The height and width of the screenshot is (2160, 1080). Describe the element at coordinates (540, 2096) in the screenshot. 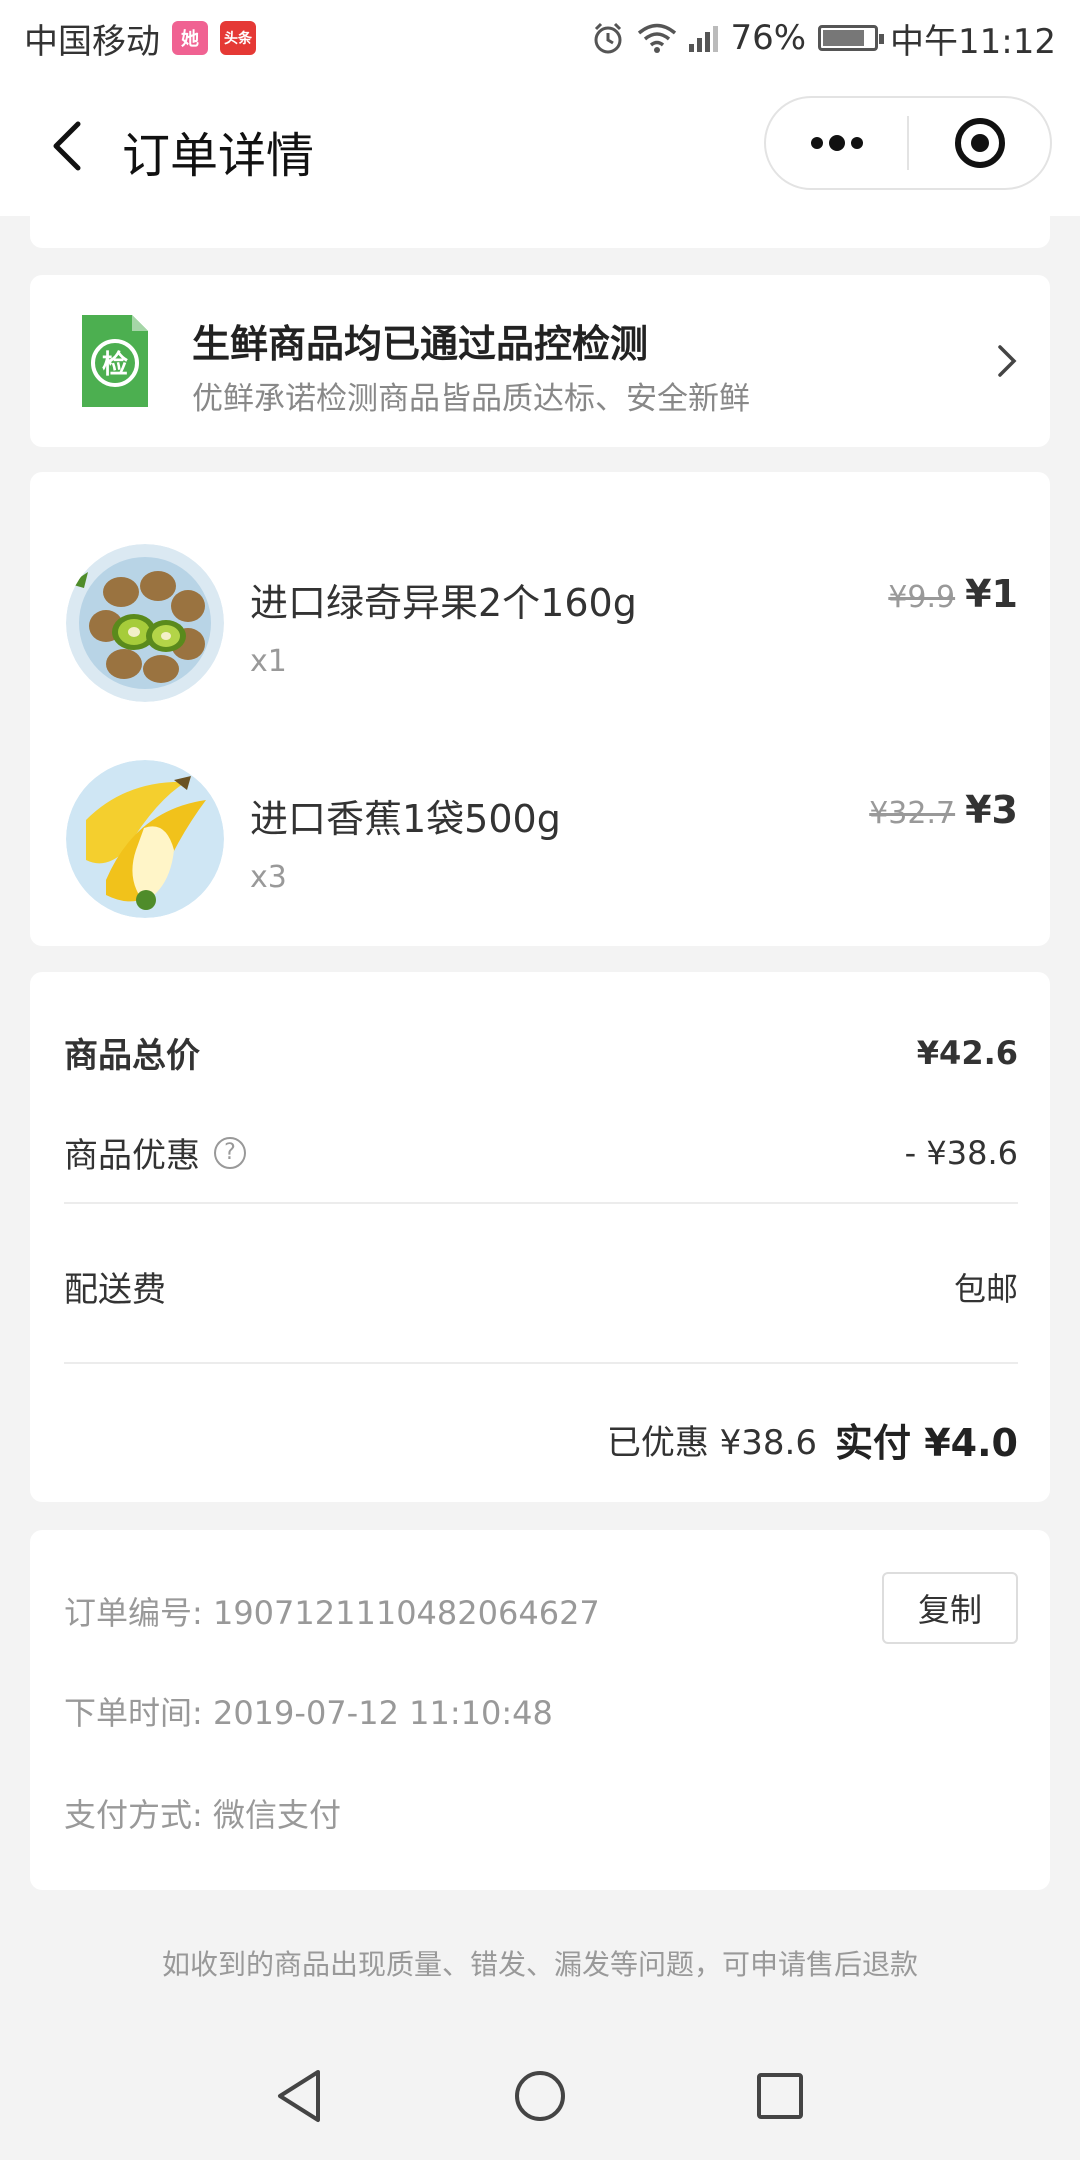

I see `home-circle-icon` at that location.